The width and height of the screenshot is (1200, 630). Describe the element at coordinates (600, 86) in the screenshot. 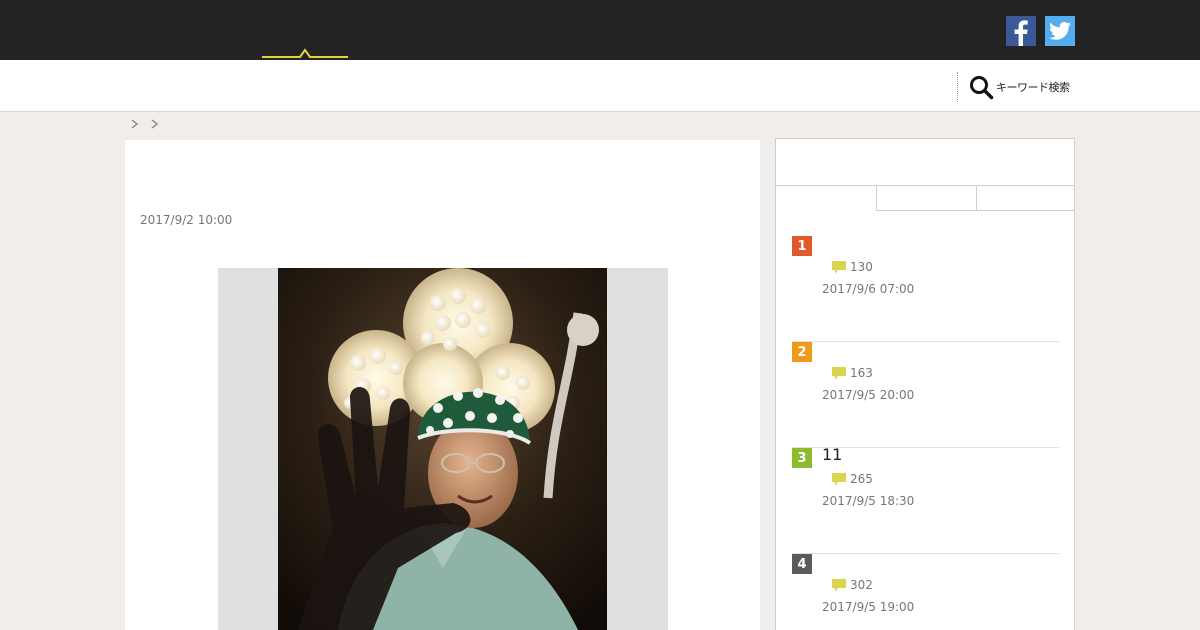

I see `sub-navigation: キーワード検索` at that location.